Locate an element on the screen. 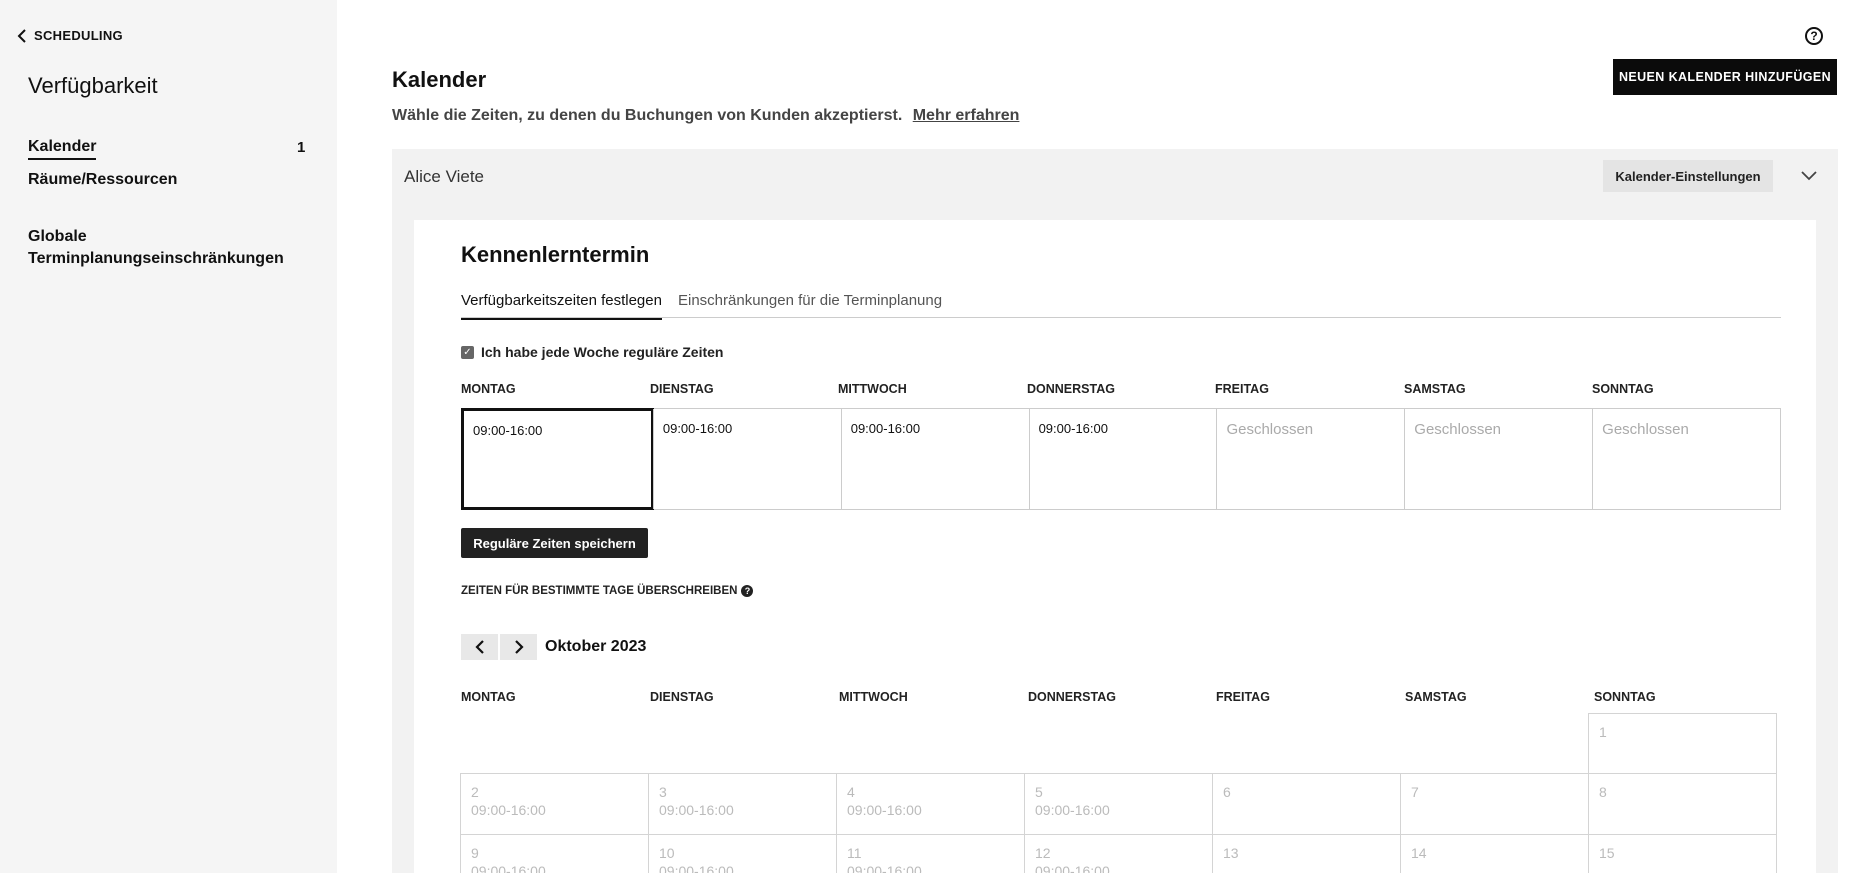 This screenshot has width=1872, height=873. sidebar-item-label: Globale Terminplanungseinschränkungen is located at coordinates (156, 247).